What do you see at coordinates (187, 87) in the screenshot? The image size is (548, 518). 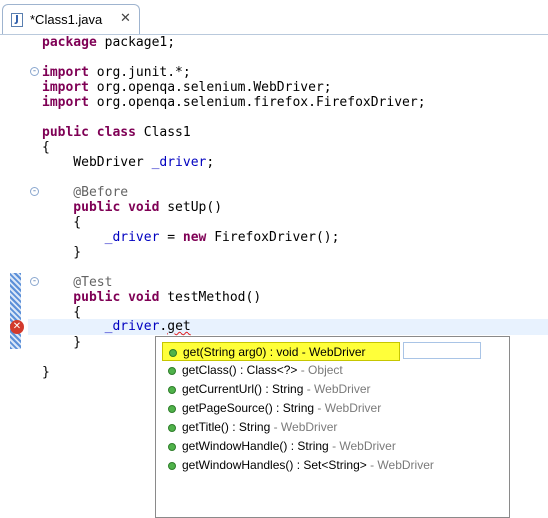 I see `code-line: import org.openqa.selenium.WebDriver;` at bounding box center [187, 87].